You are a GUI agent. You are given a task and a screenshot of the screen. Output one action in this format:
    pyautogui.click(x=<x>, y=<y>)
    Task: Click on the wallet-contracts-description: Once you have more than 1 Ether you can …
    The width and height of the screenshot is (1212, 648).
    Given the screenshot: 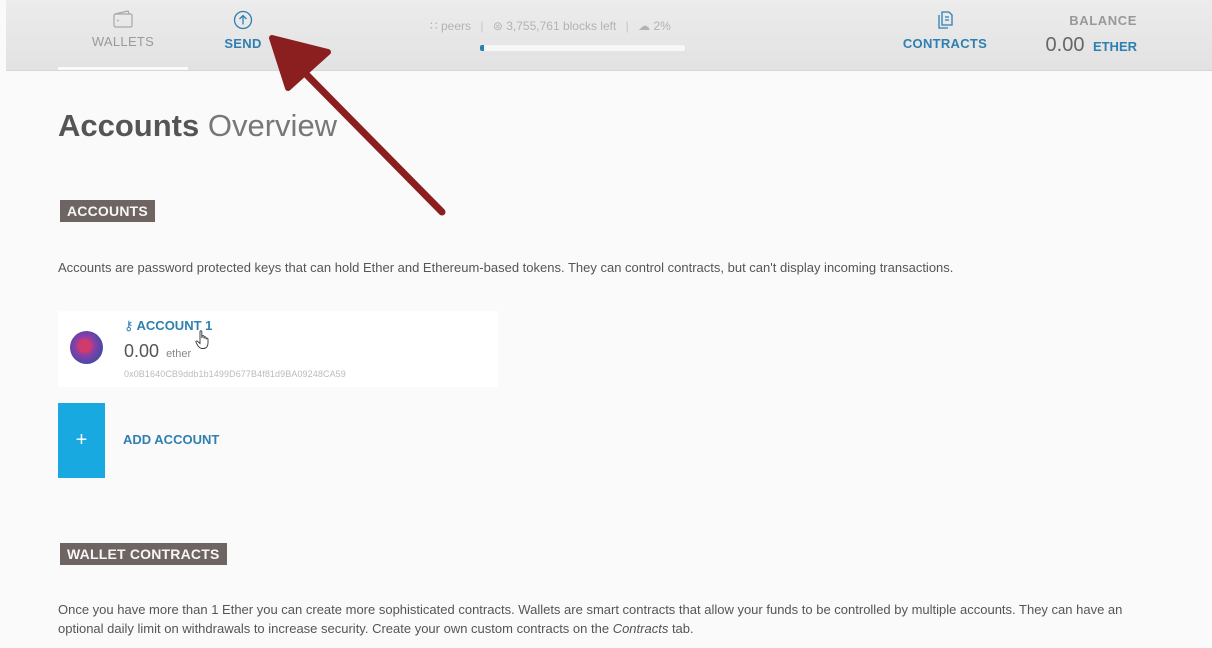 What is the action you would take?
    pyautogui.click(x=598, y=619)
    